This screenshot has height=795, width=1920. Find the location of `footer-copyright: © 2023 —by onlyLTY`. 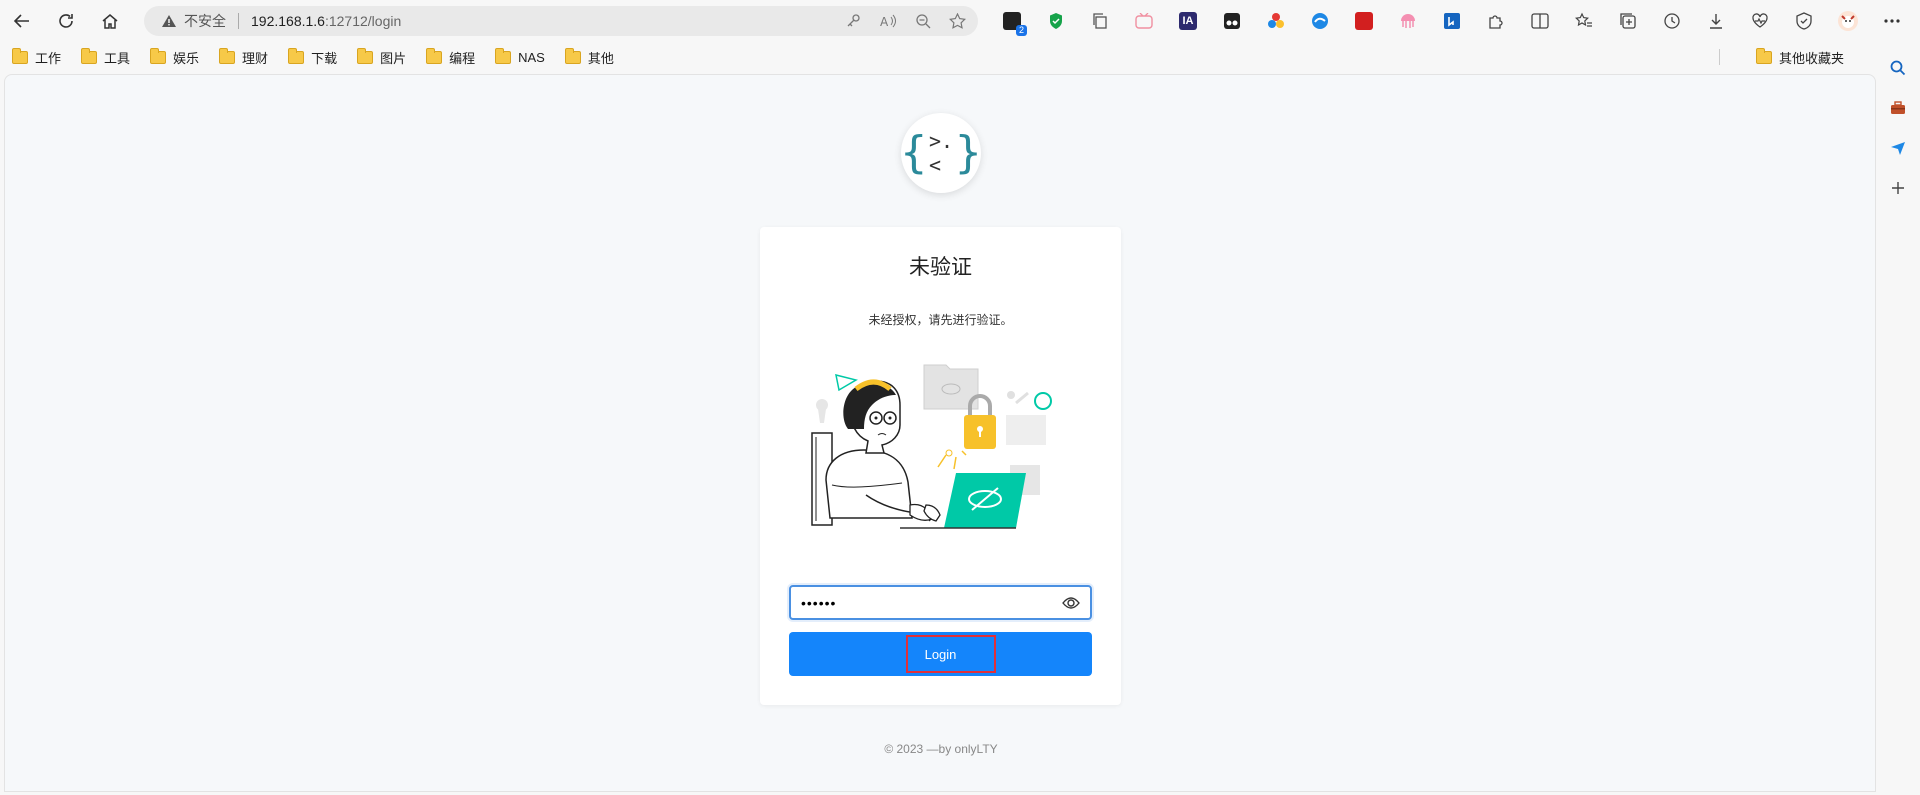

footer-copyright: © 2023 —by onlyLTY is located at coordinates (941, 749).